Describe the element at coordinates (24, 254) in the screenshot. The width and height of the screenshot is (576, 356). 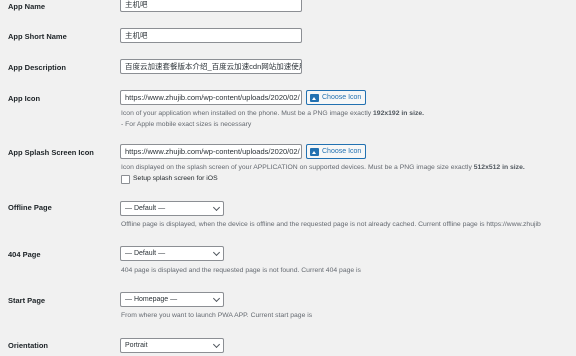
I see `page-404-label: 404 Page` at that location.